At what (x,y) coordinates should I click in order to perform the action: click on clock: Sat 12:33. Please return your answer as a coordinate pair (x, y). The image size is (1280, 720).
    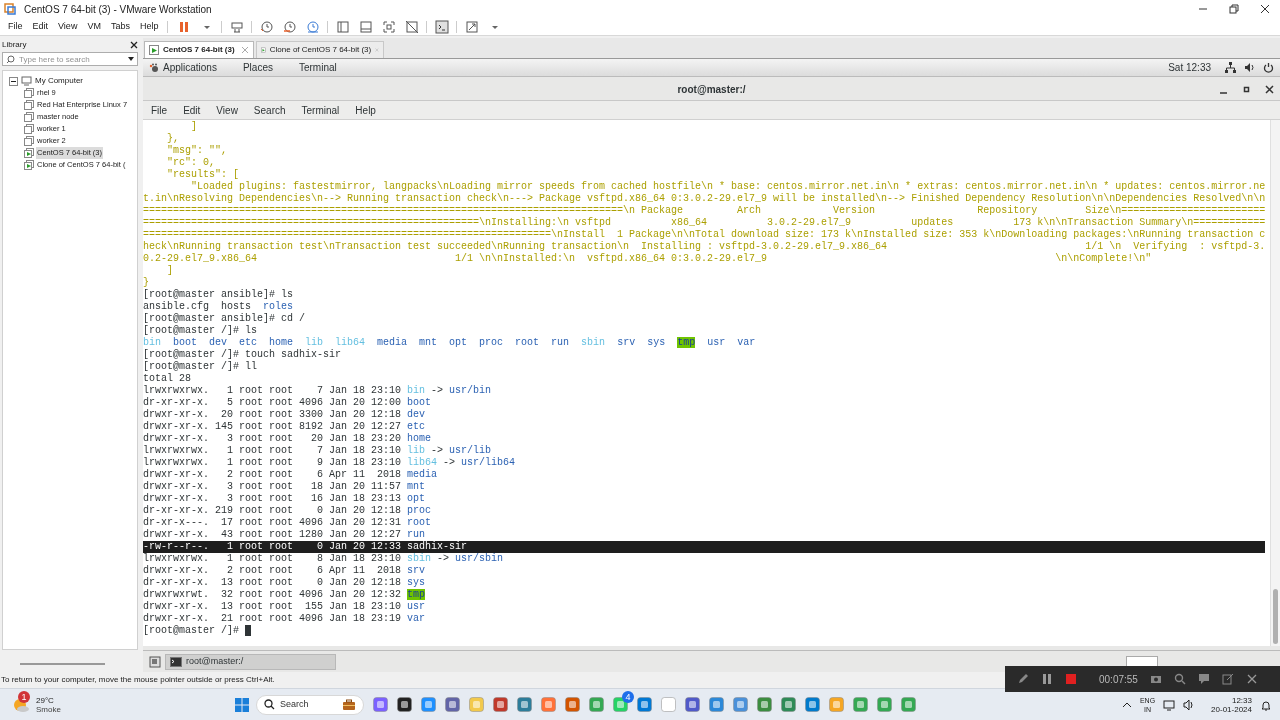
    Looking at the image, I should click on (1189, 67).